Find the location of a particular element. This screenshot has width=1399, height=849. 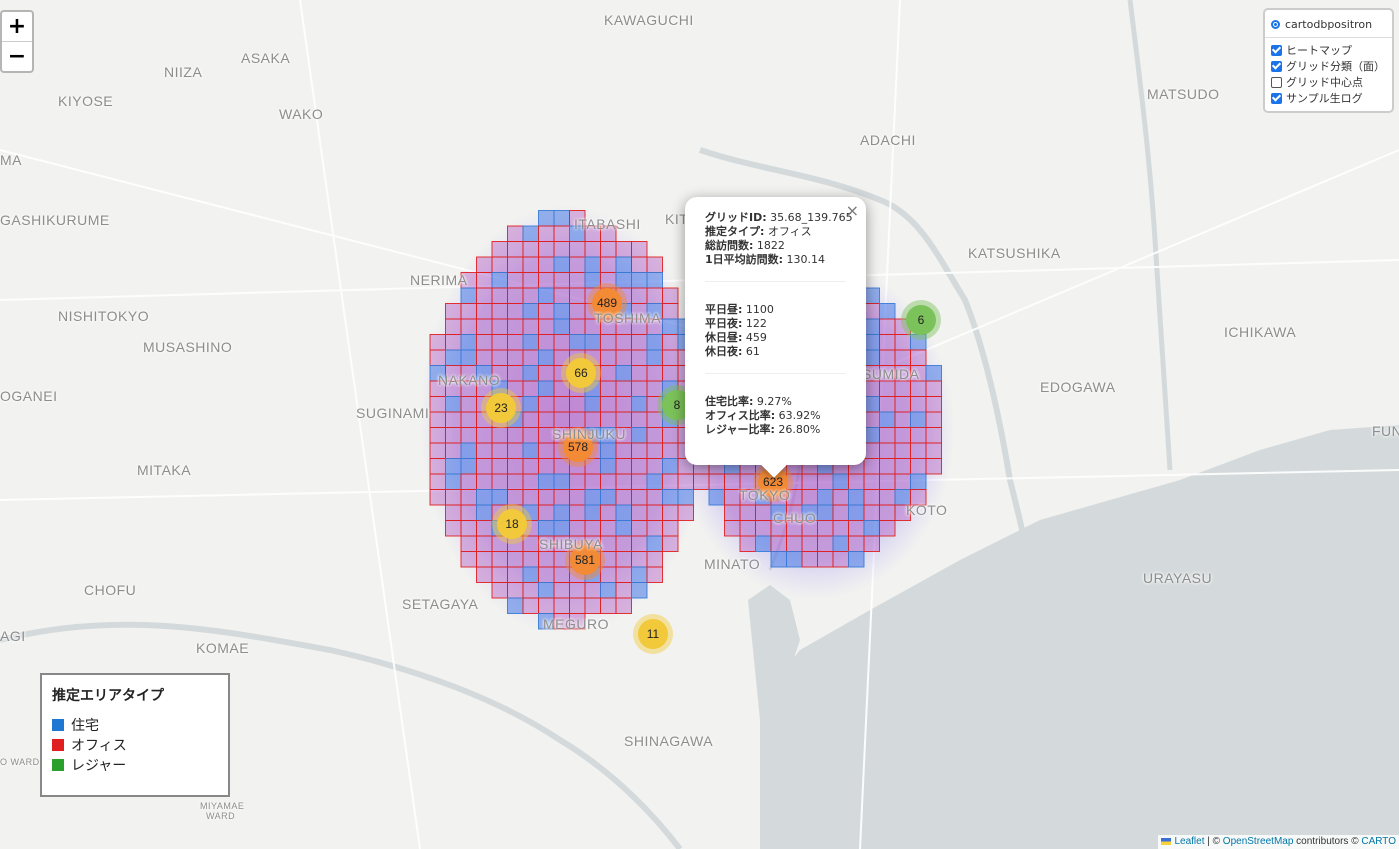

cluster-marker: 18 is located at coordinates (512, 524).